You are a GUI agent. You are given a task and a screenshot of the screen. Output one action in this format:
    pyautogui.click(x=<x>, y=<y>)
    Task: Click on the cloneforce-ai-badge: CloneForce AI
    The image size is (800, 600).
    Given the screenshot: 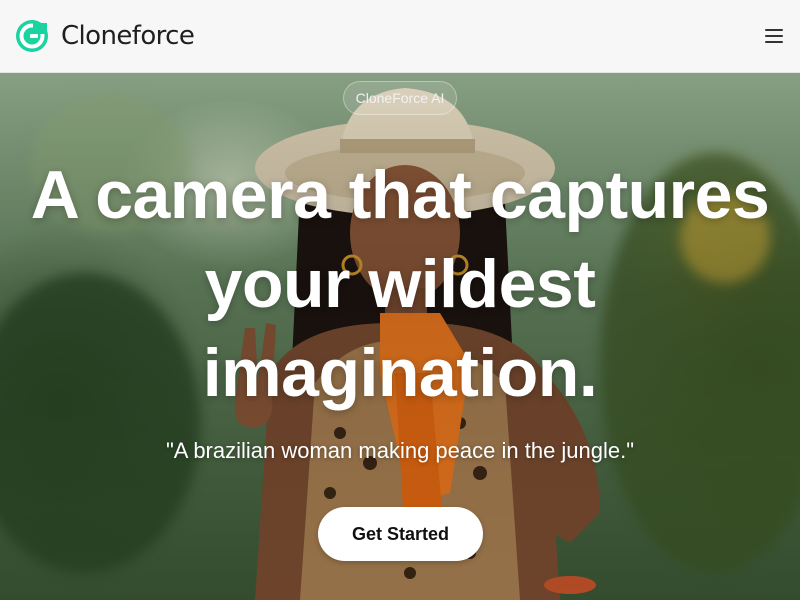 What is the action you would take?
    pyautogui.click(x=400, y=98)
    